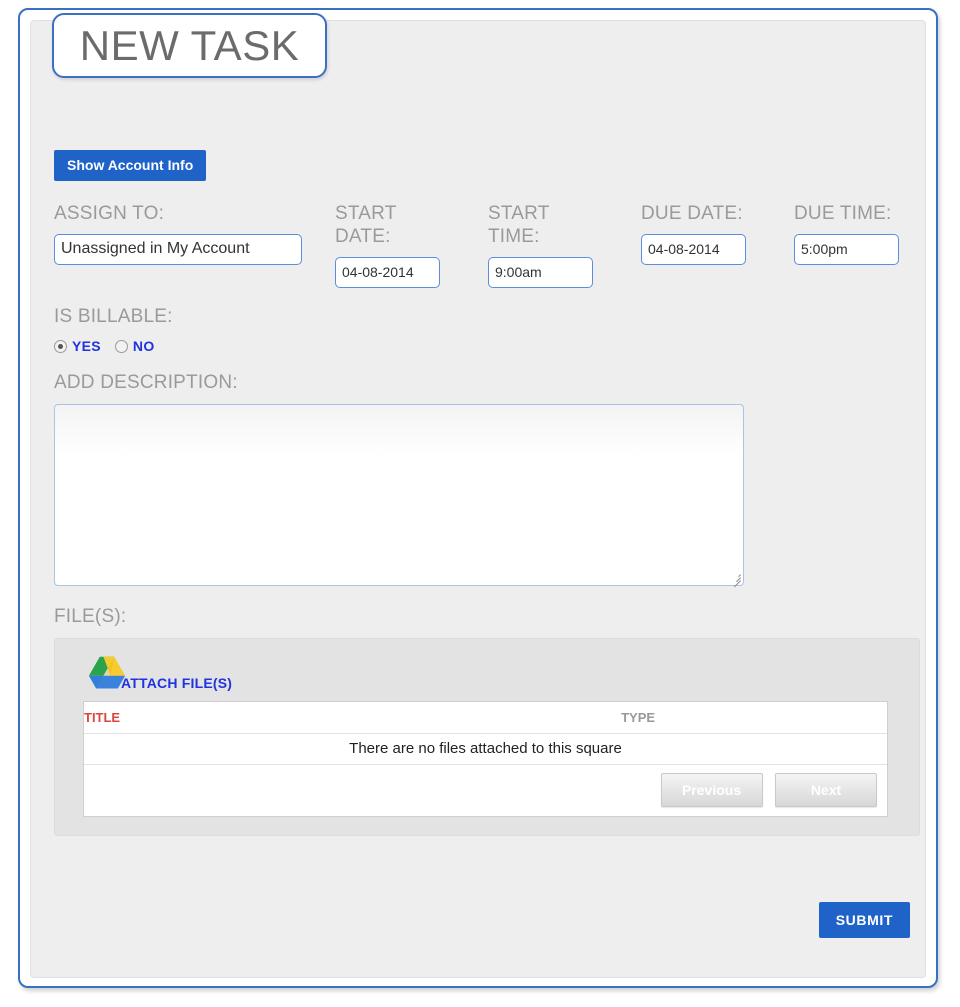 This screenshot has width=960, height=1007. I want to click on files-table-pager-row: Previous Next, so click(485, 790).